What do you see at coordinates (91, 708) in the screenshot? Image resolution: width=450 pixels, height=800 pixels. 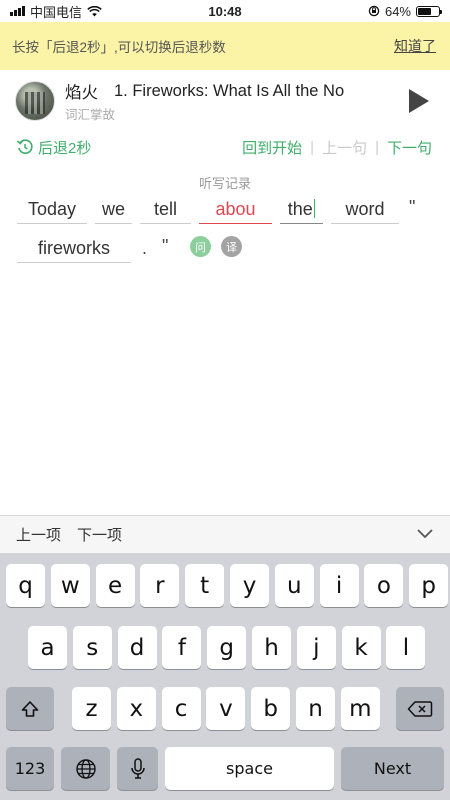 I see `key-z: z` at bounding box center [91, 708].